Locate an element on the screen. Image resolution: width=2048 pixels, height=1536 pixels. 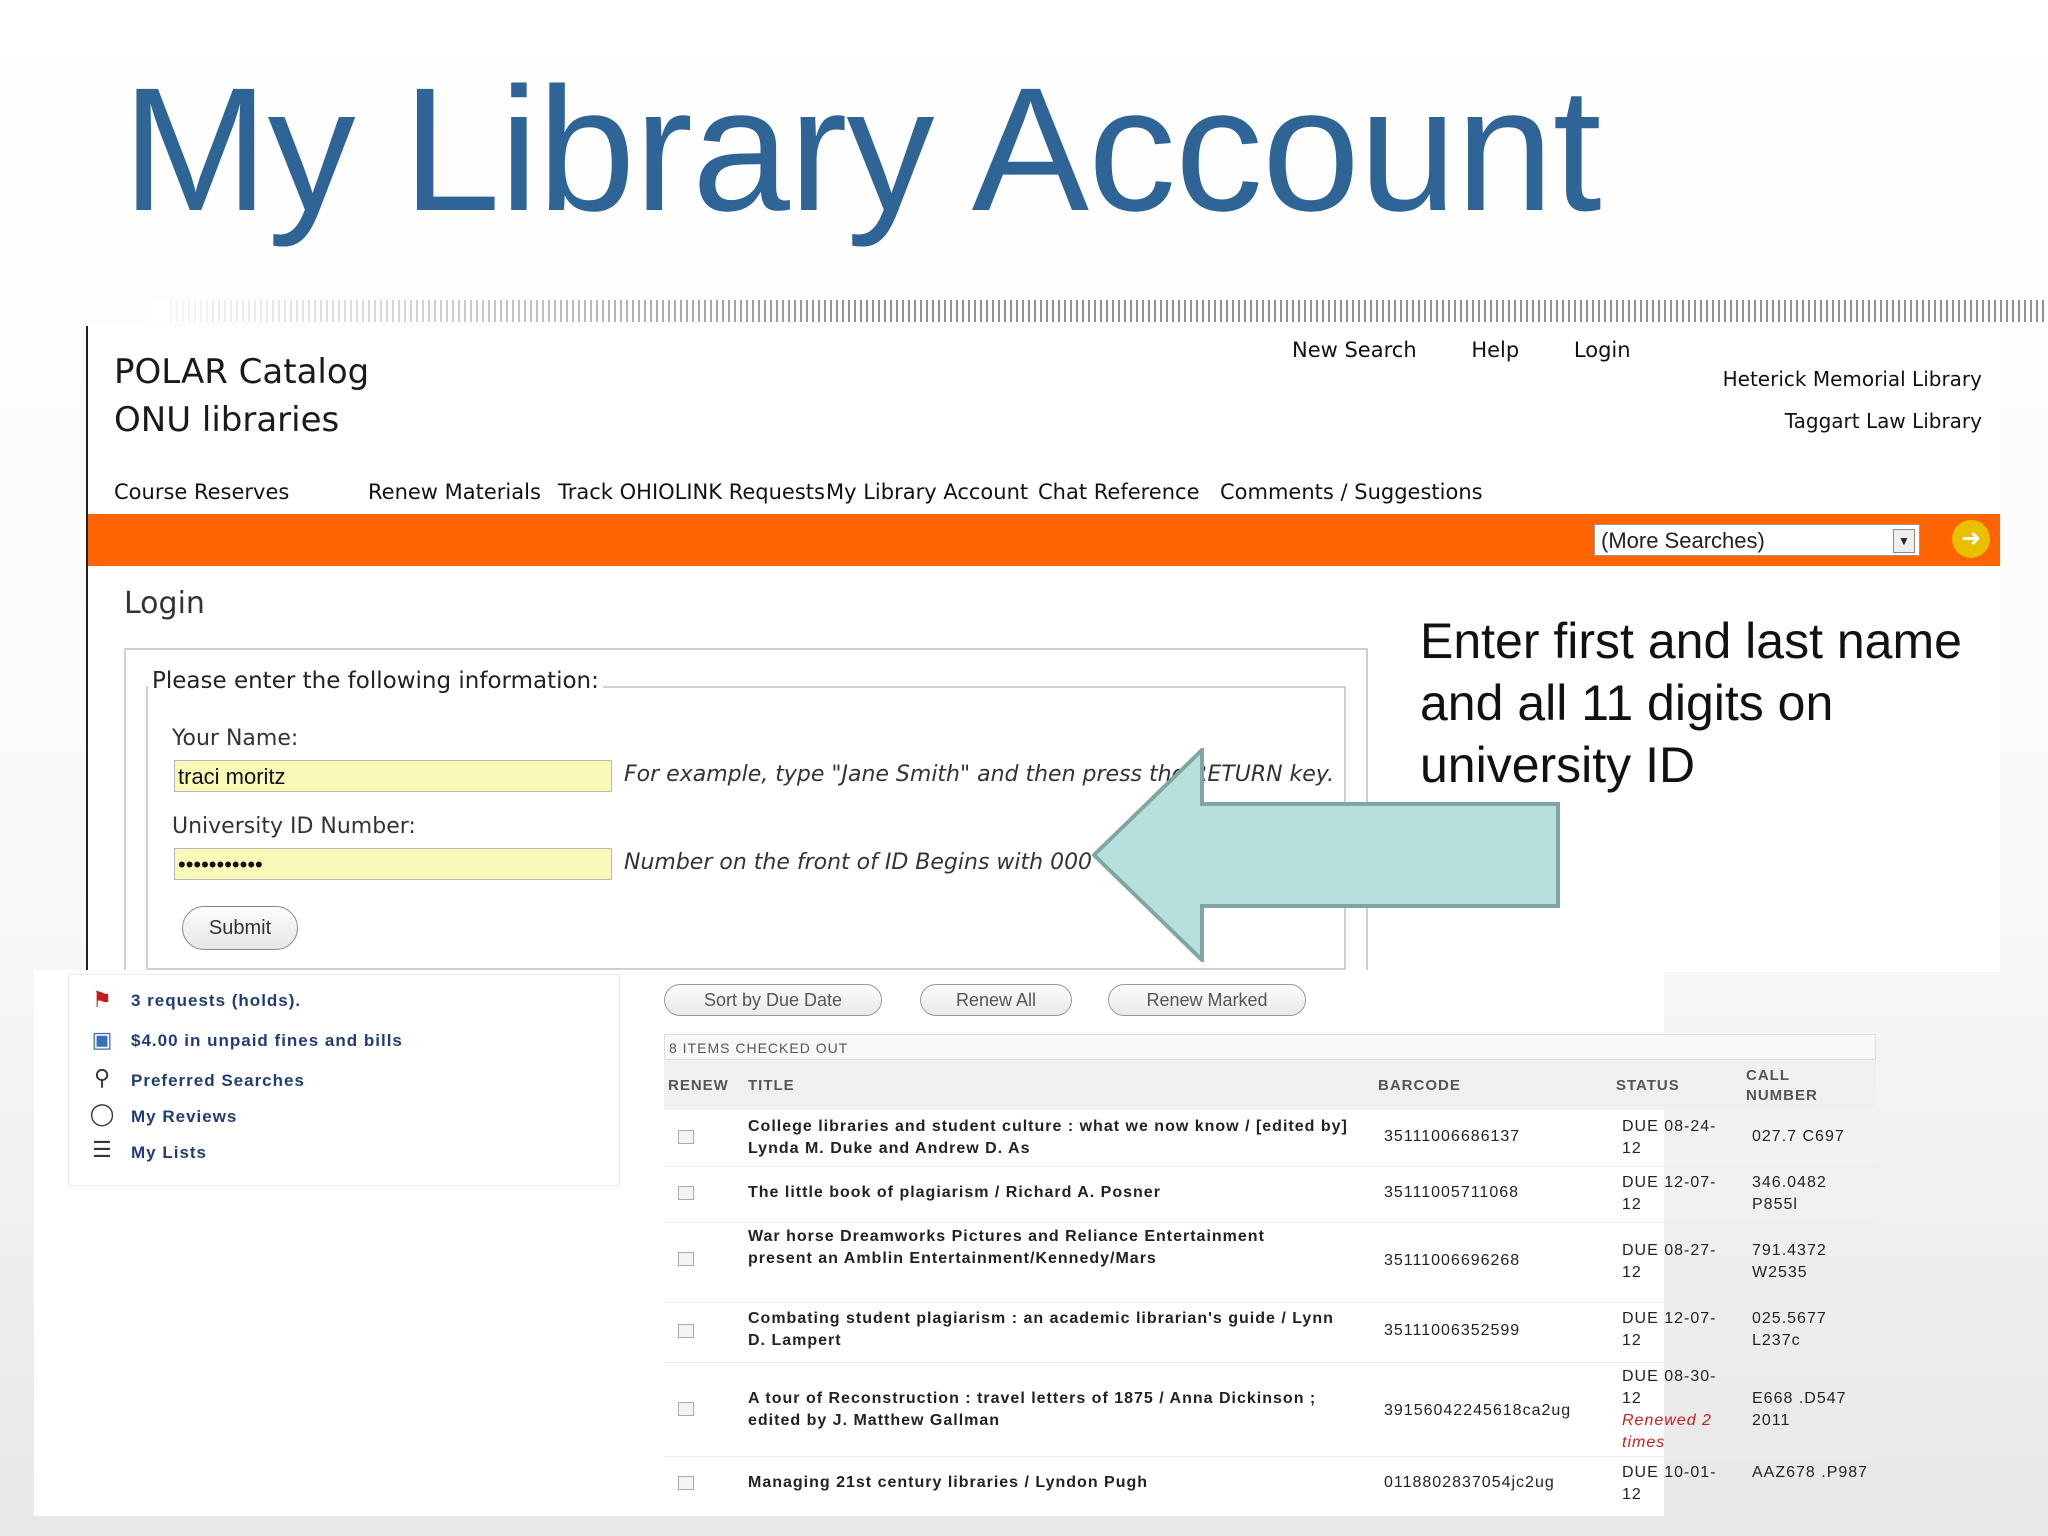
requests-link: 3 requests (holds). is located at coordinates (216, 1001).